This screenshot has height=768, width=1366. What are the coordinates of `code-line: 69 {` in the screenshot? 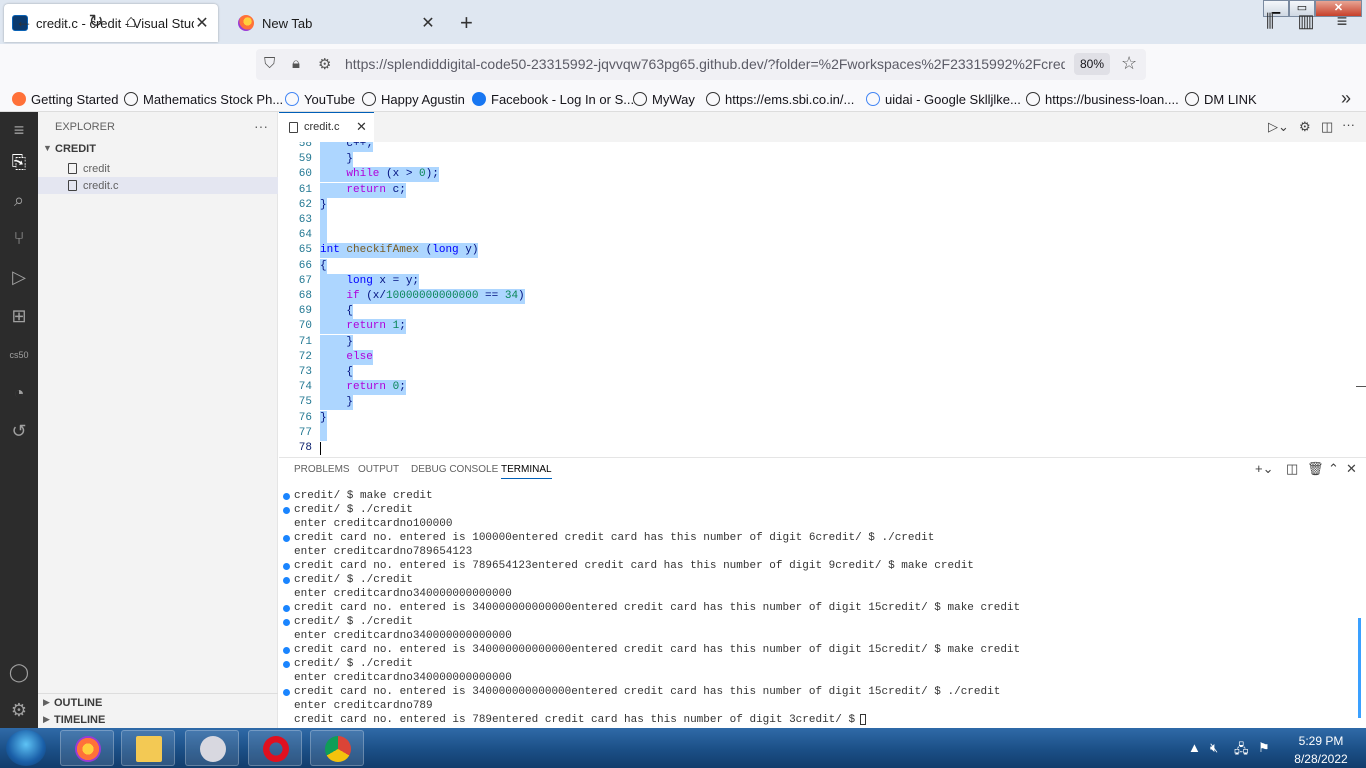 It's located at (822, 312).